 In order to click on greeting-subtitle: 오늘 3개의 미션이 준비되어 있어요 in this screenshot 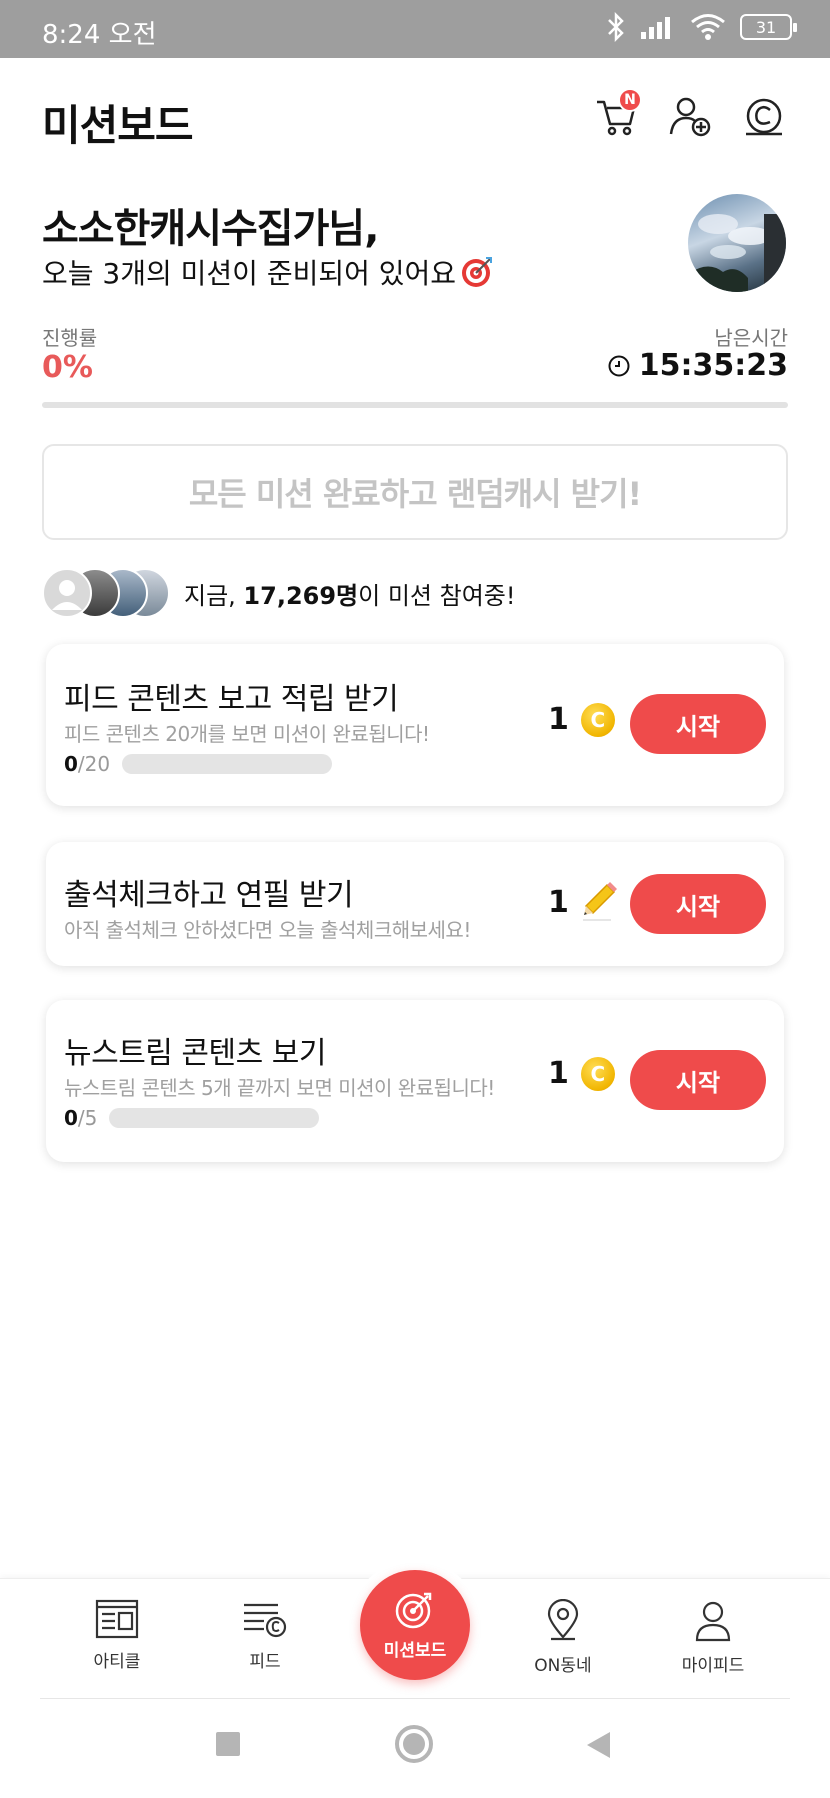, I will do `click(268, 272)`.